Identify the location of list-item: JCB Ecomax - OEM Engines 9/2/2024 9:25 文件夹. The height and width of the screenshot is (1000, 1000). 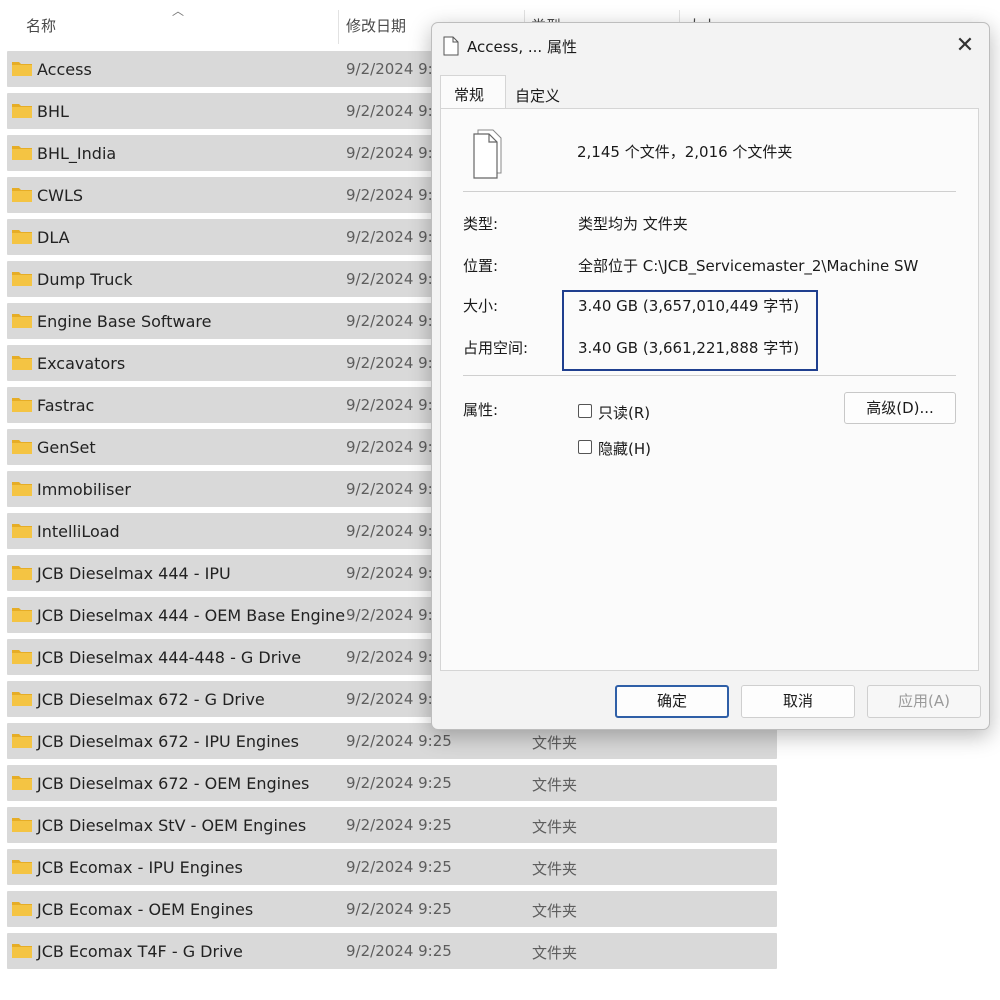
(392, 909).